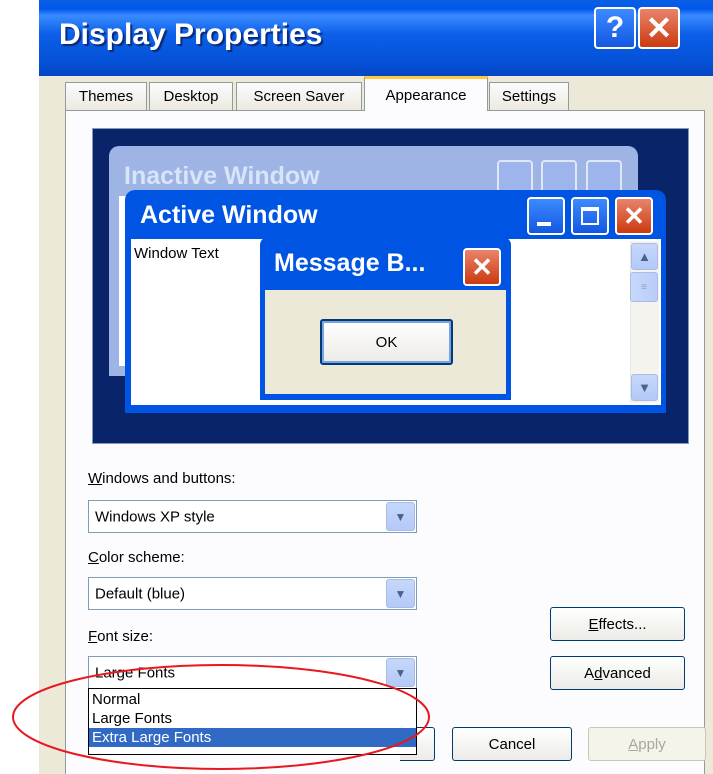  Describe the element at coordinates (106, 96) in the screenshot. I see `tab-themes: Themes` at that location.